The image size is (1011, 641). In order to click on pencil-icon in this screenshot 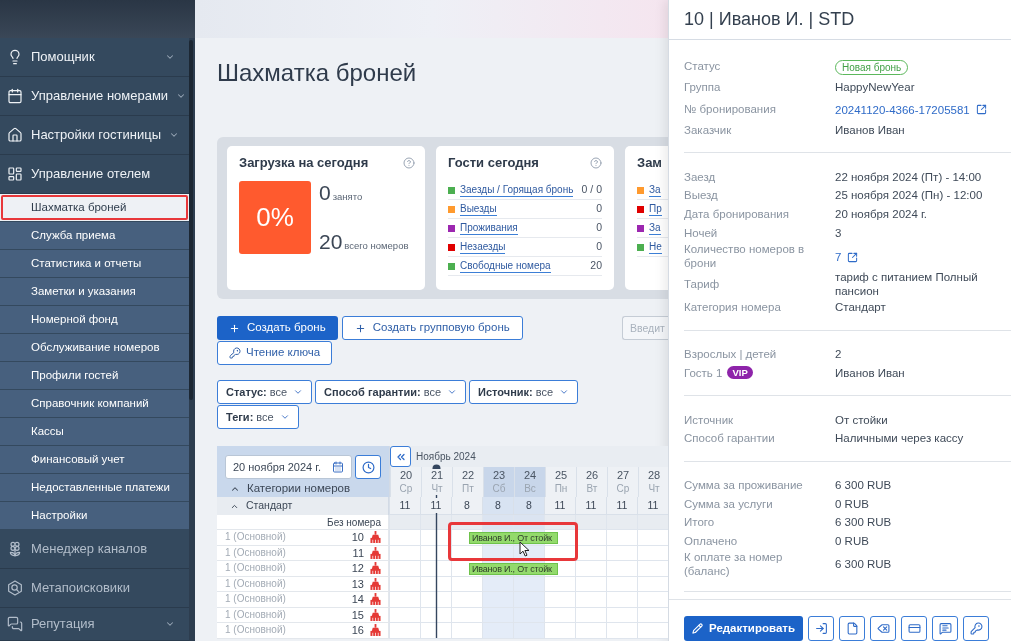, I will do `click(697, 629)`.